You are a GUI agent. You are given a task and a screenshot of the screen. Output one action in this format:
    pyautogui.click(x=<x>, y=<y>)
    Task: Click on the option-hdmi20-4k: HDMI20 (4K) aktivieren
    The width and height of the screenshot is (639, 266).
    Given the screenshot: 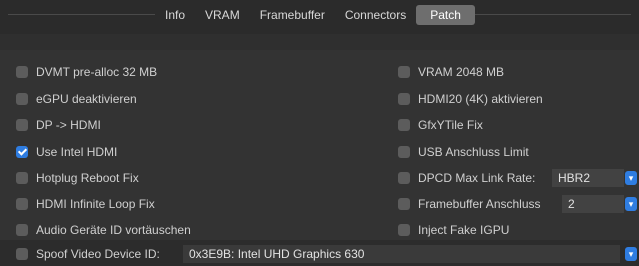 What is the action you would take?
    pyautogui.click(x=470, y=99)
    